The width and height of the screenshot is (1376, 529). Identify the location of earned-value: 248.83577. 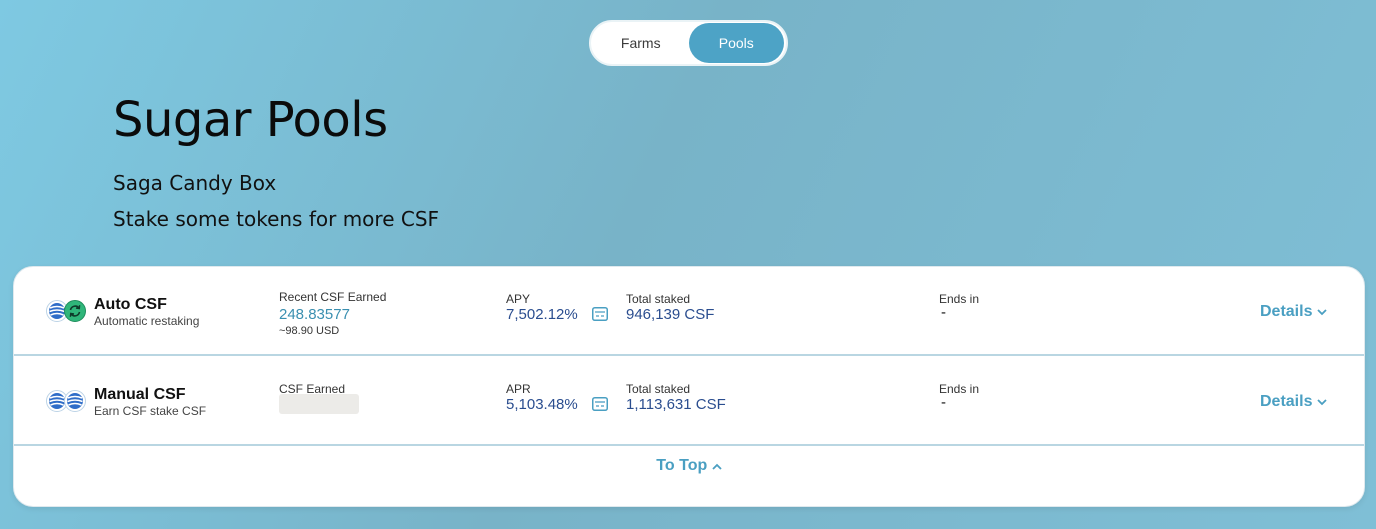
(314, 314).